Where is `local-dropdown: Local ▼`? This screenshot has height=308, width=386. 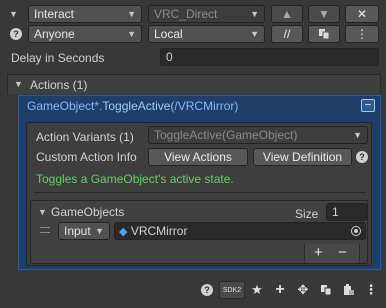
local-dropdown: Local ▼ is located at coordinates (206, 34).